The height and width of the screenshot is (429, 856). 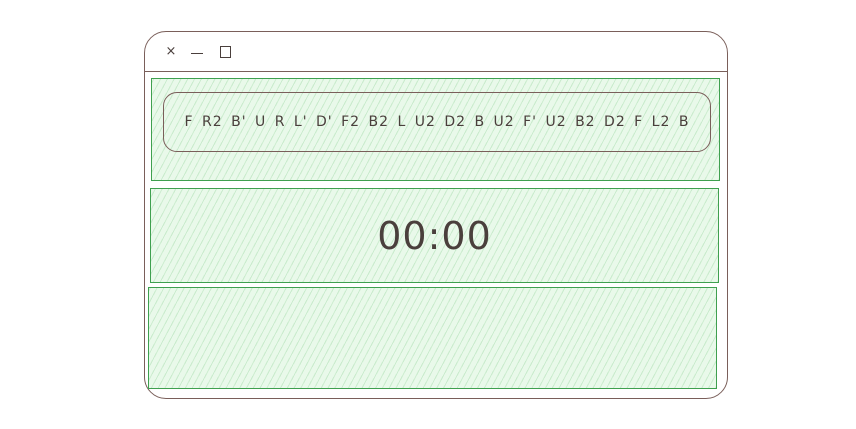 I want to click on title-bar-divider, so click(x=436, y=71).